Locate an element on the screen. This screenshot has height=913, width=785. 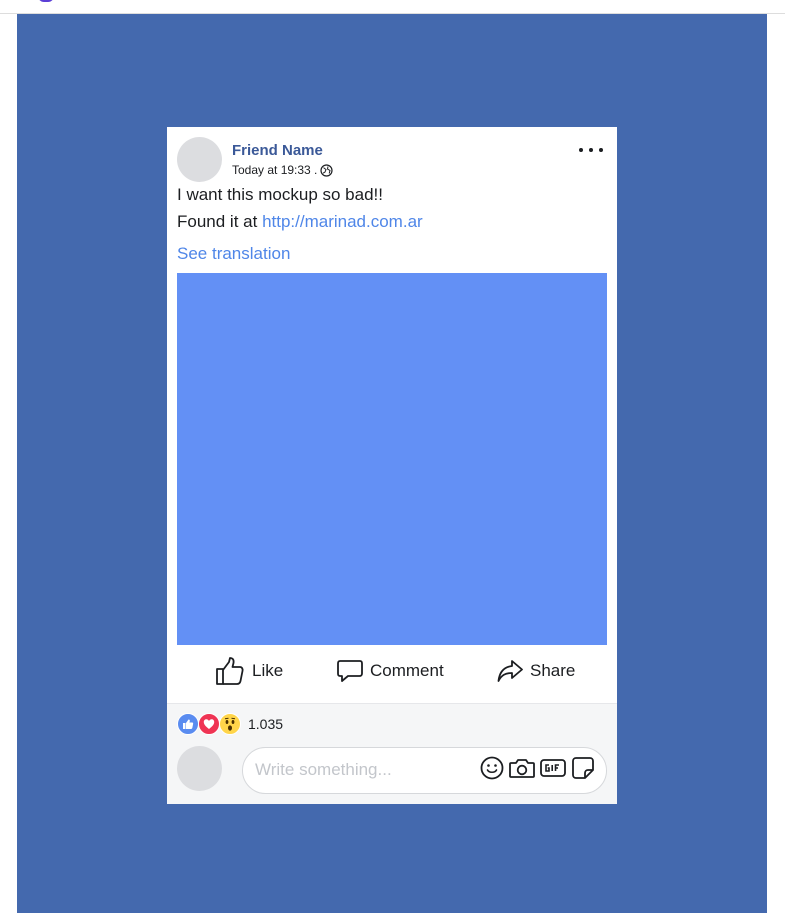
comment-icon is located at coordinates (350, 671).